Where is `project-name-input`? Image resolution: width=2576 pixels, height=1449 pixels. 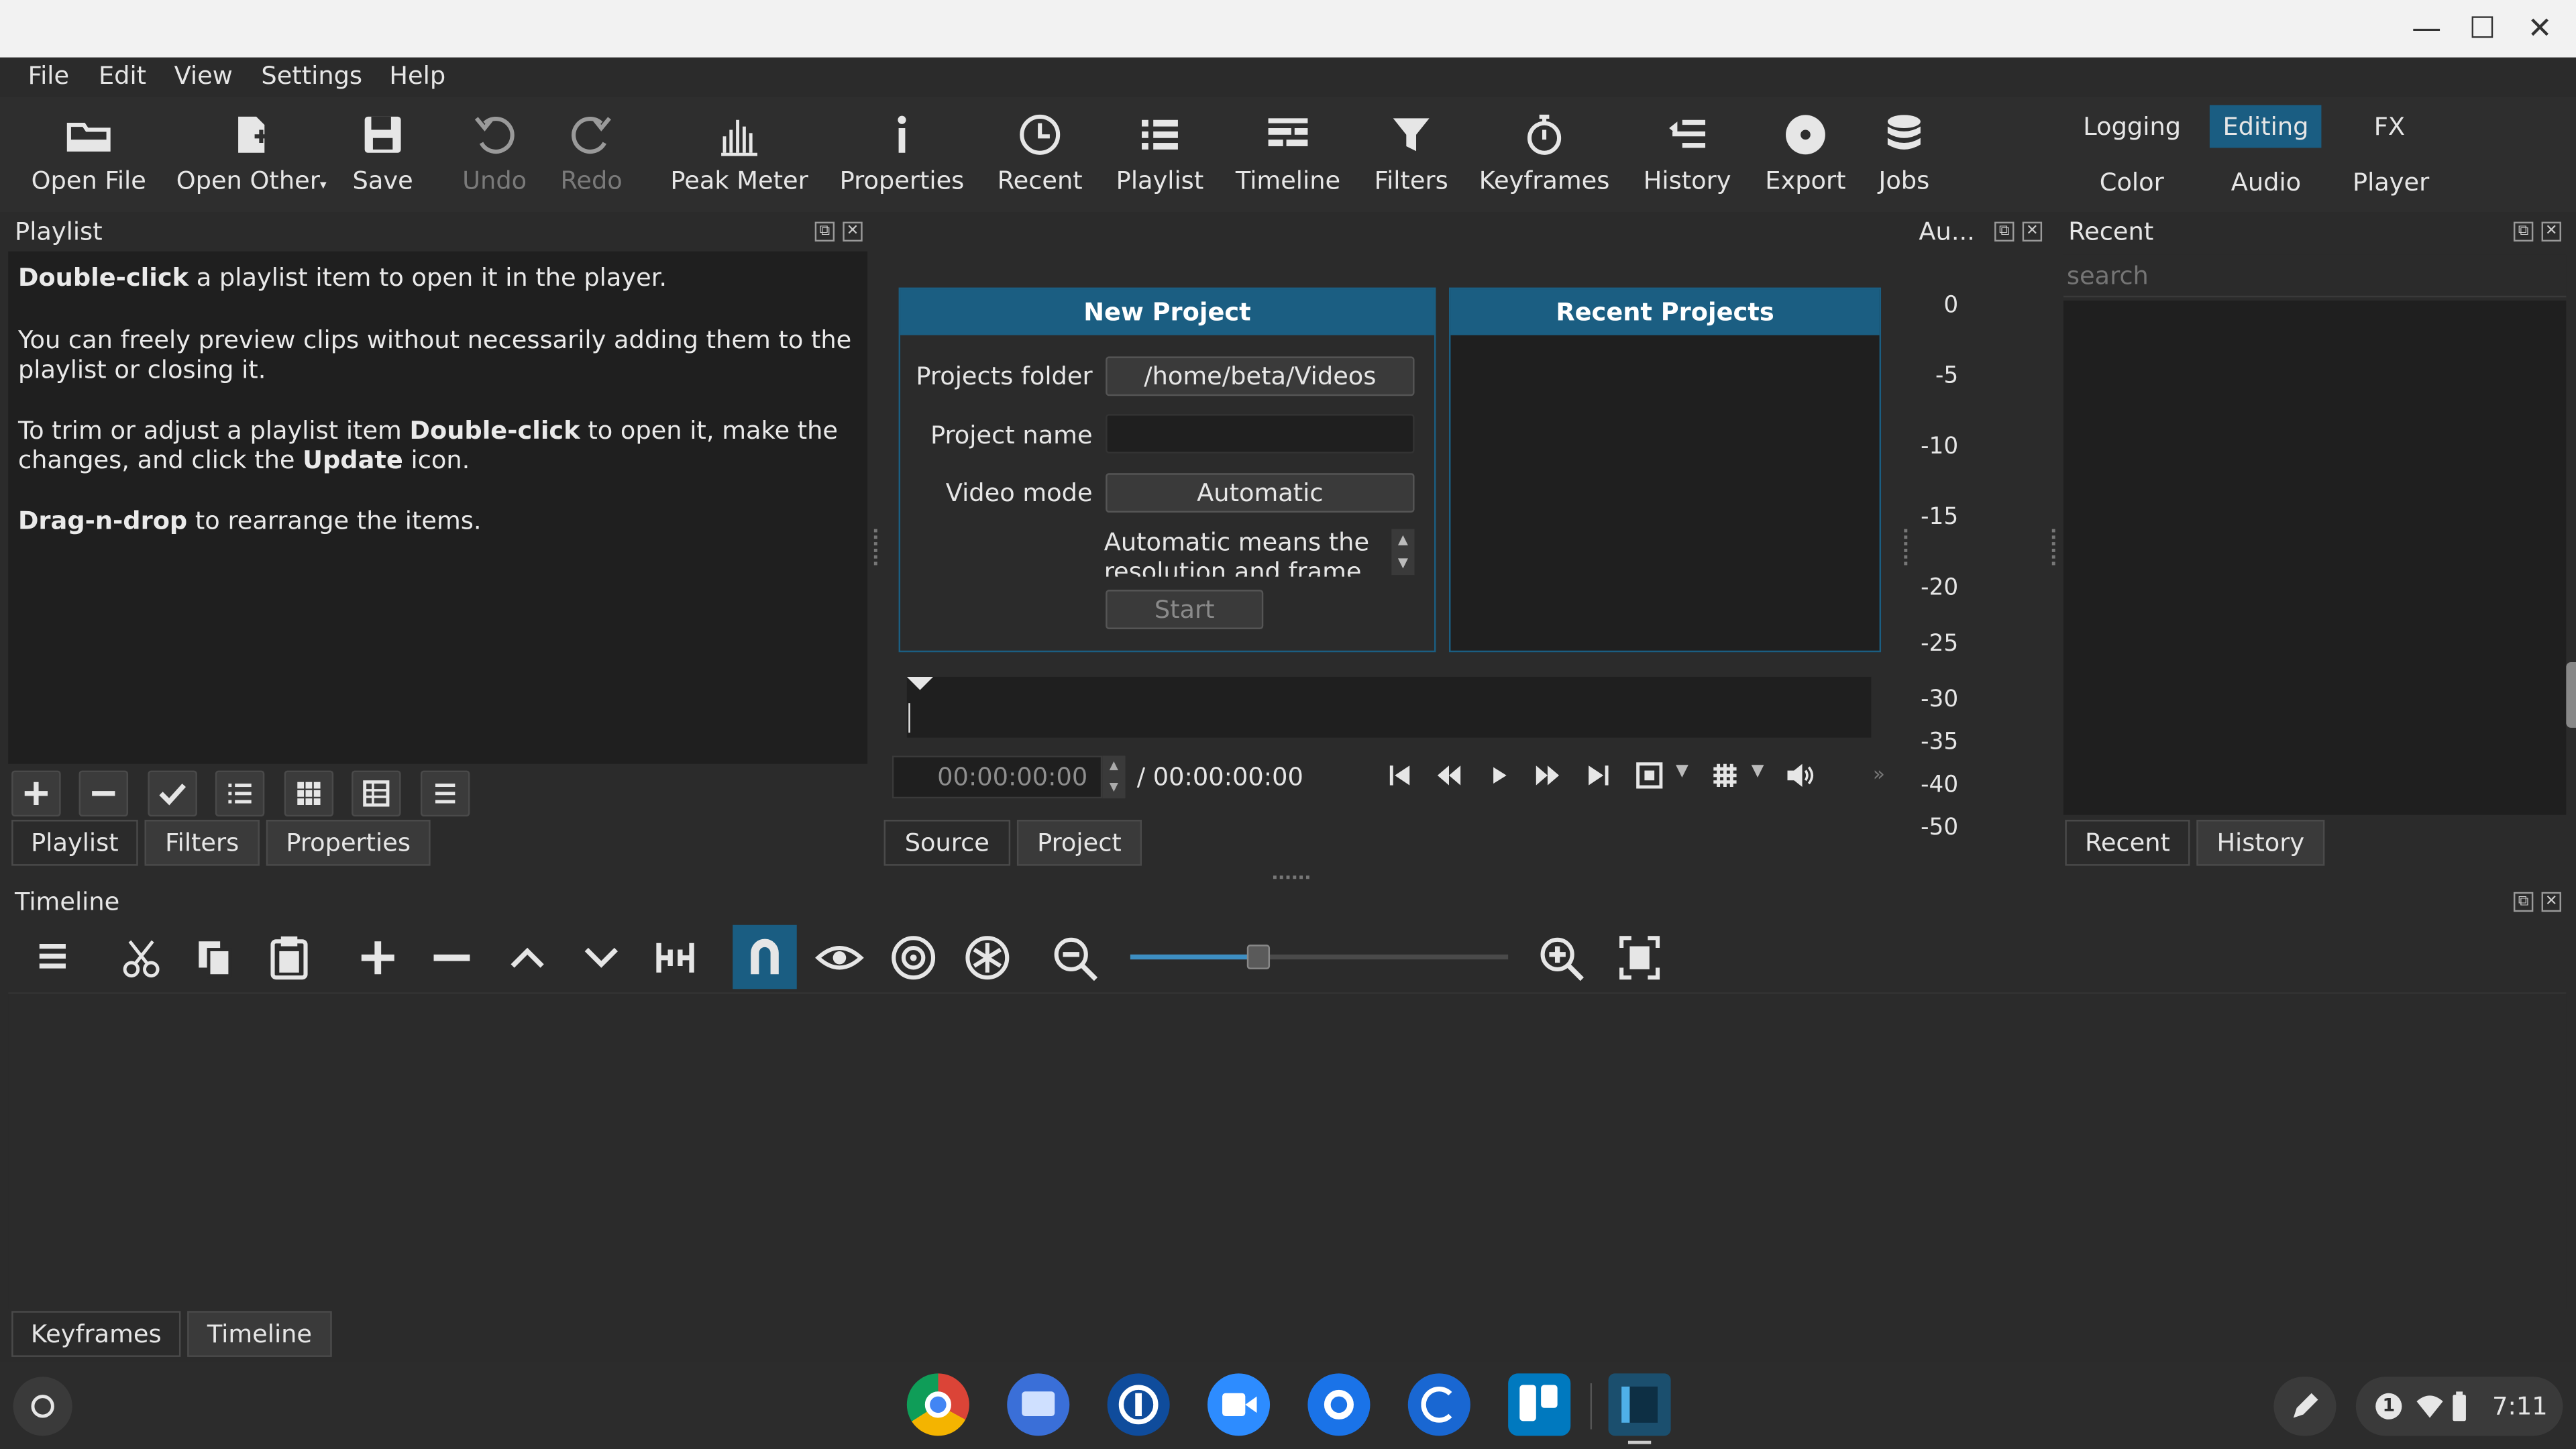
project-name-input is located at coordinates (1260, 433).